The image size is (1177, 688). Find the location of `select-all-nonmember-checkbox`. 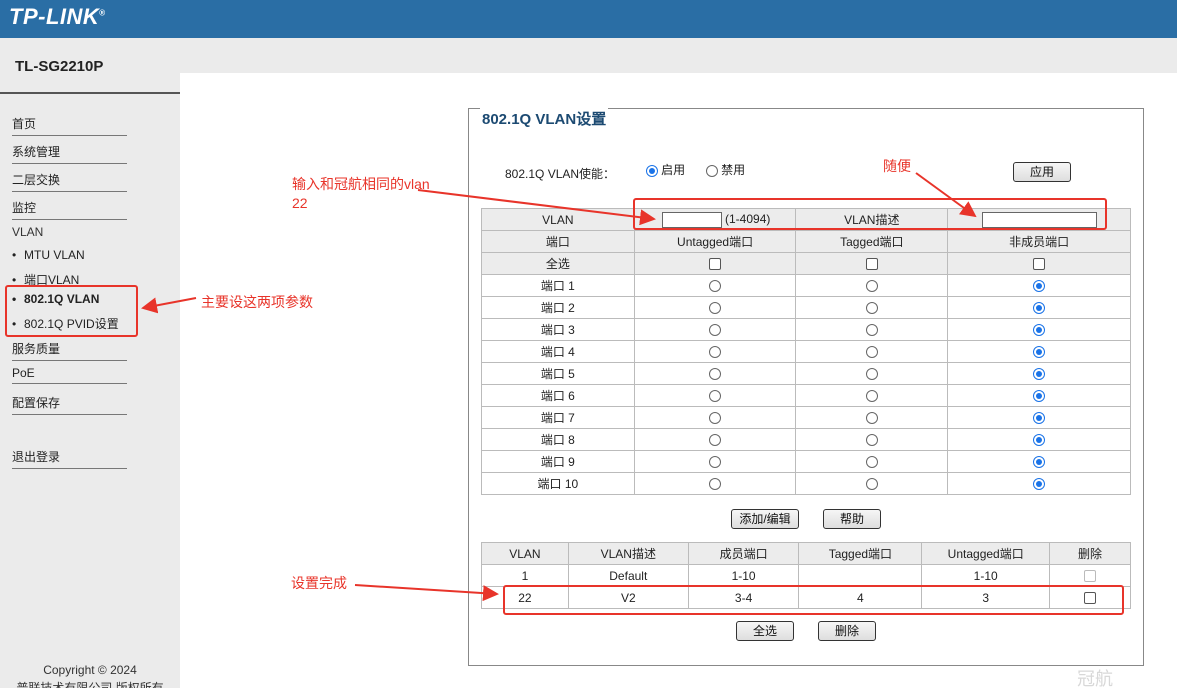

select-all-nonmember-checkbox is located at coordinates (1039, 264).